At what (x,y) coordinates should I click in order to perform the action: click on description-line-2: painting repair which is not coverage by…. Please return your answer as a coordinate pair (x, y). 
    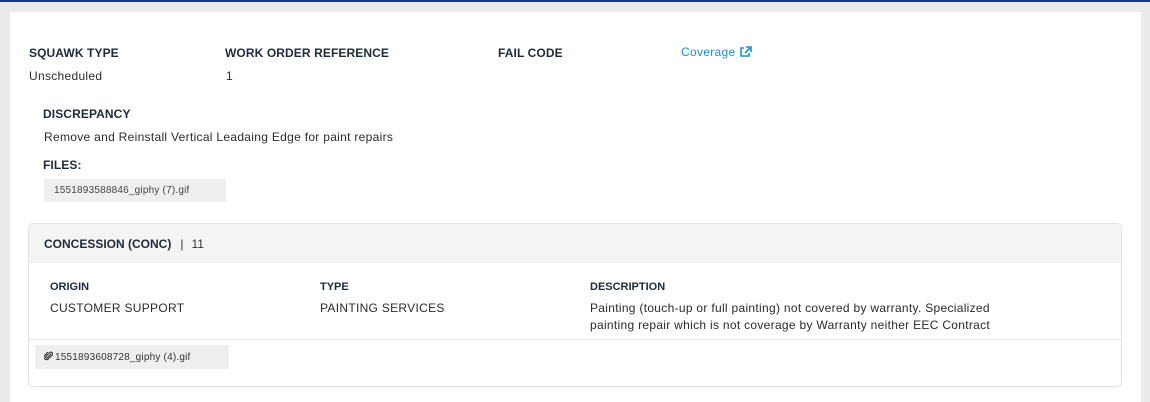
    Looking at the image, I should click on (790, 325).